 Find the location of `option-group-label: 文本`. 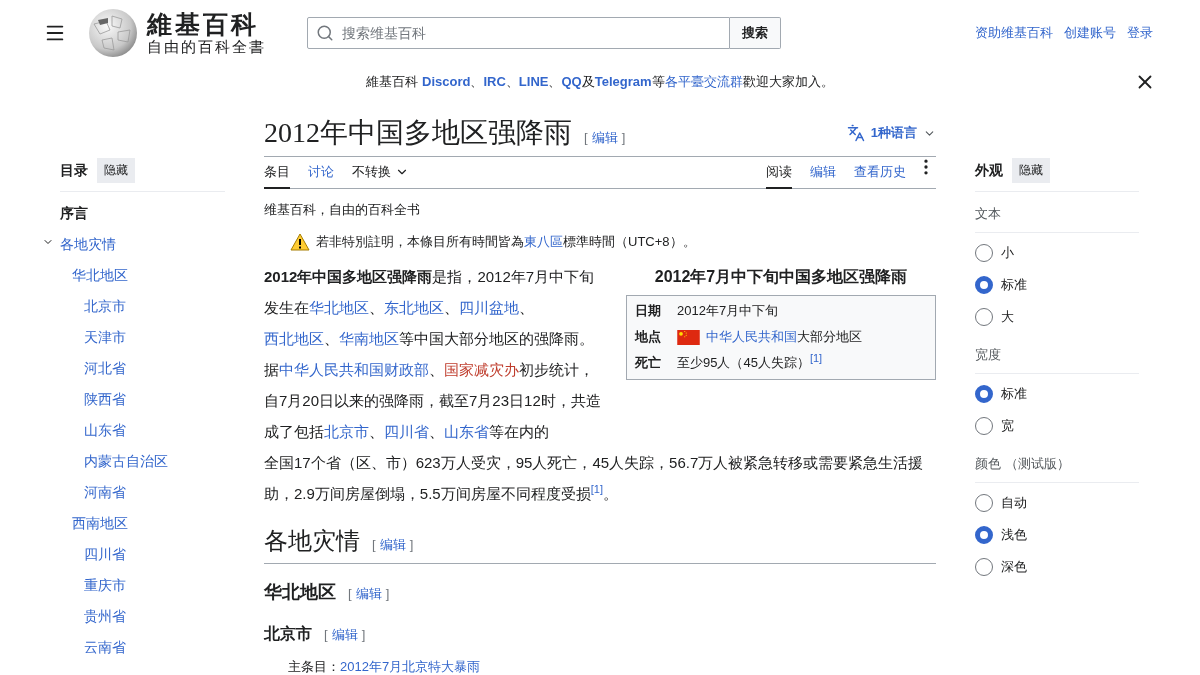

option-group-label: 文本 is located at coordinates (1057, 219).